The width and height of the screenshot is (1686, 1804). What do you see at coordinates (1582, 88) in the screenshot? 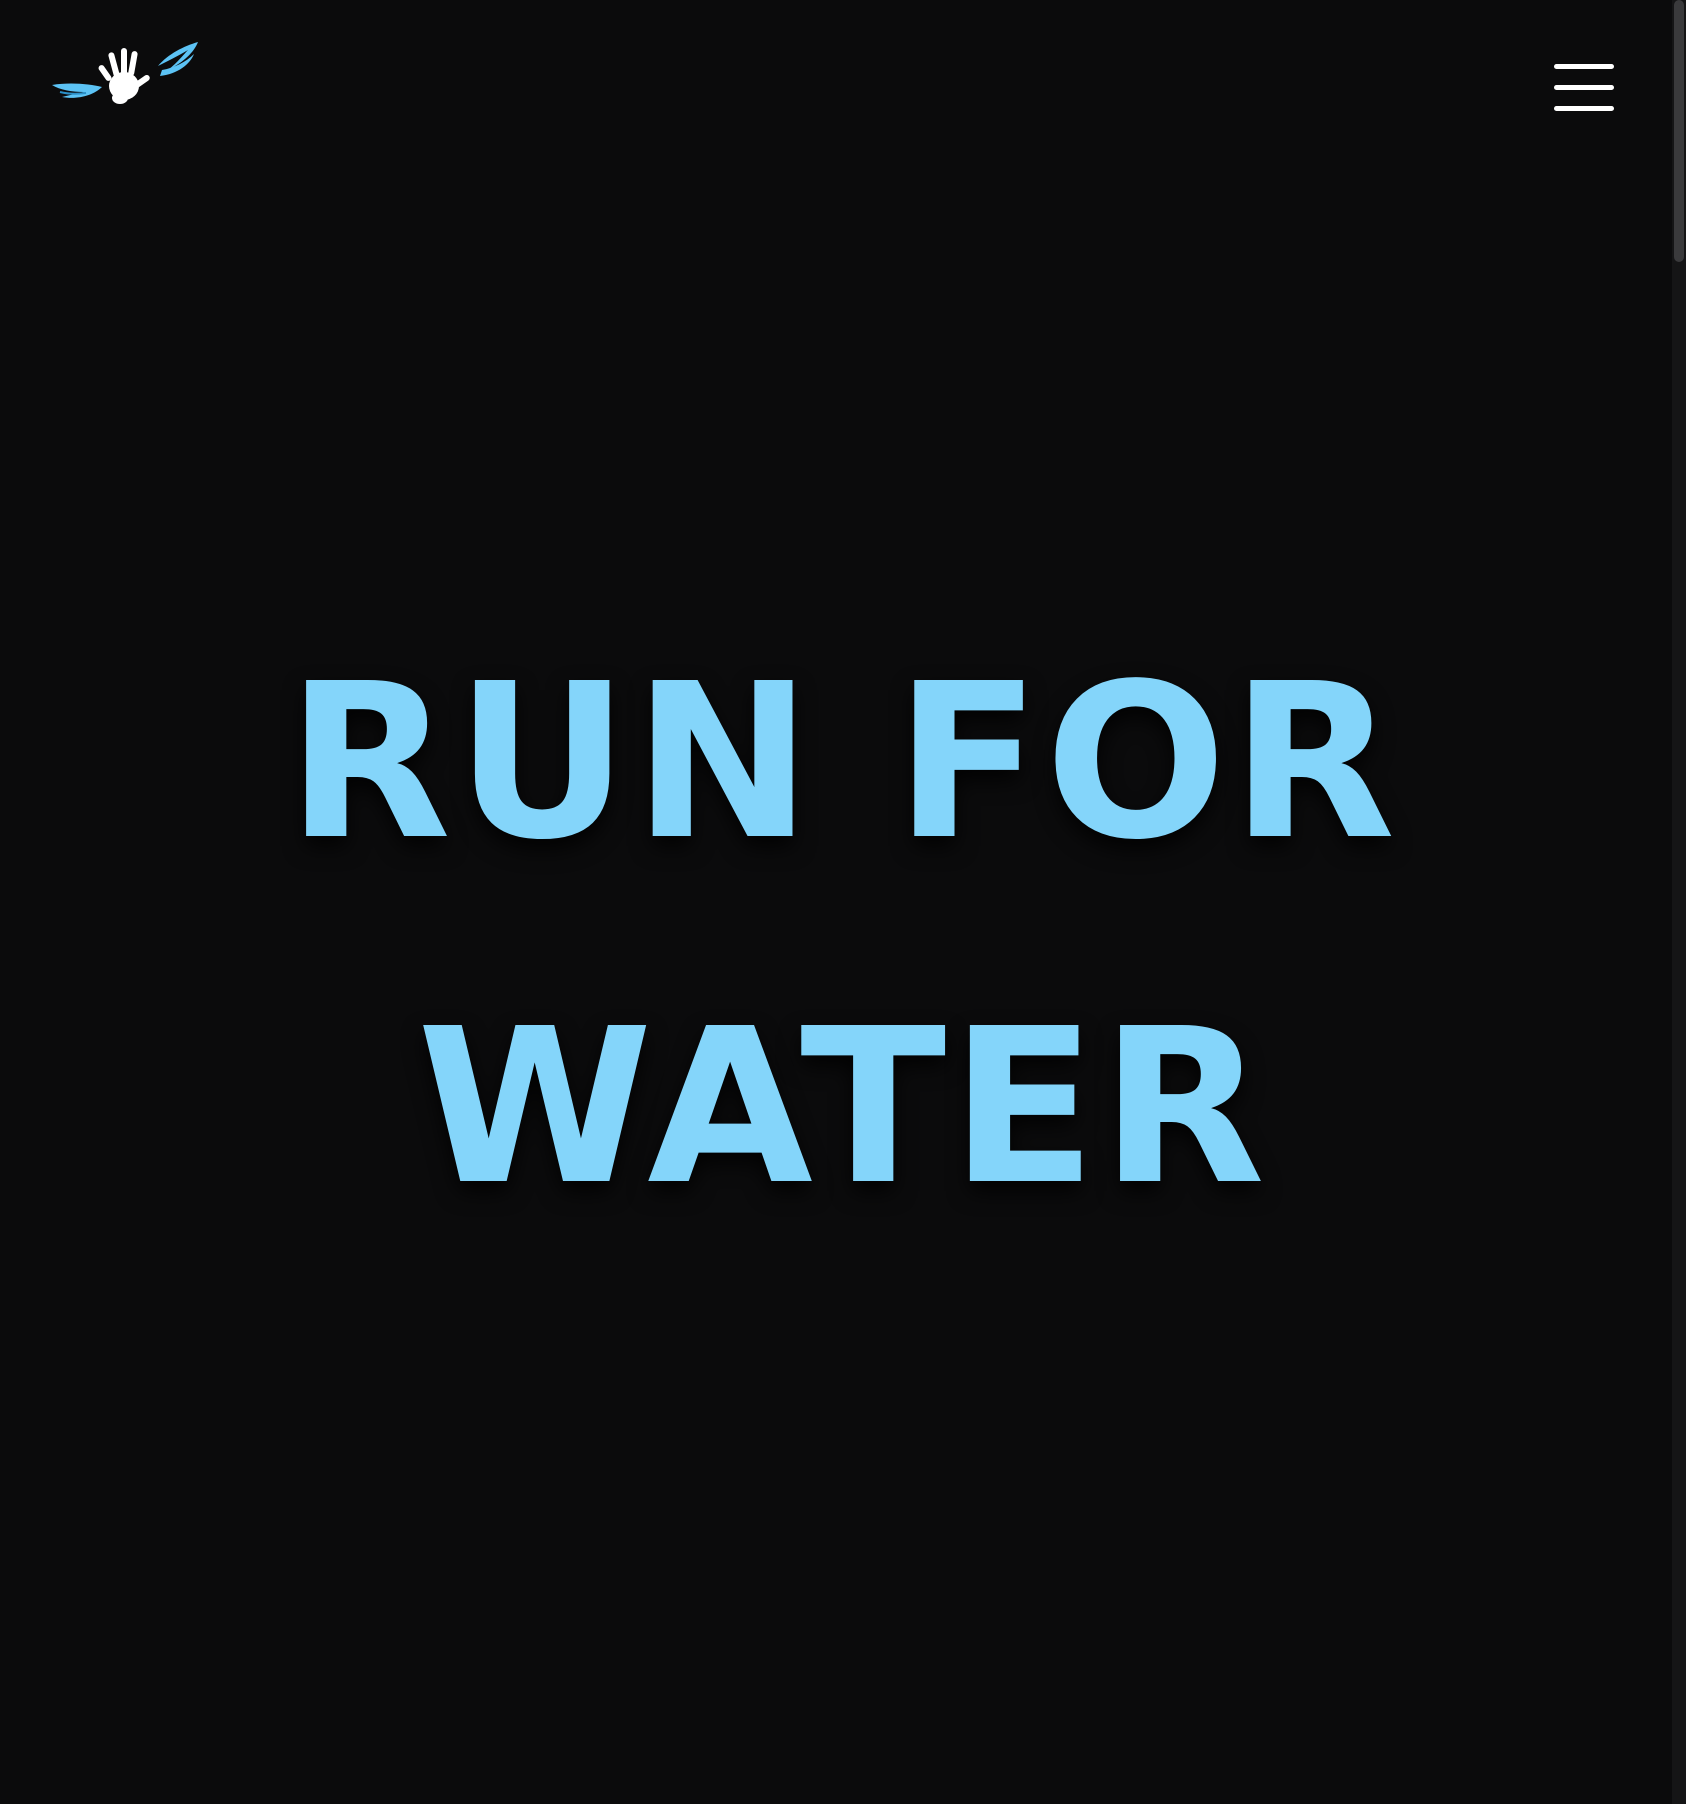
I see `menu-button` at bounding box center [1582, 88].